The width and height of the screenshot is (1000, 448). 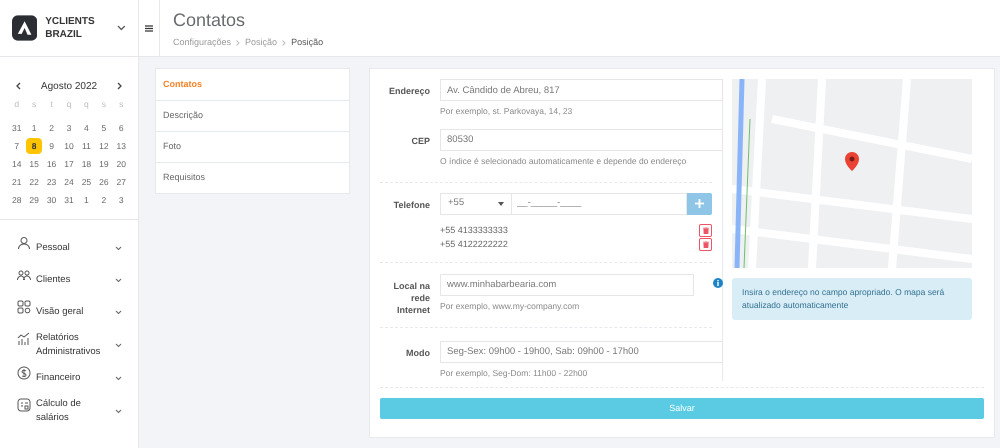 What do you see at coordinates (68, 146) in the screenshot?
I see `calendar-day: 10` at bounding box center [68, 146].